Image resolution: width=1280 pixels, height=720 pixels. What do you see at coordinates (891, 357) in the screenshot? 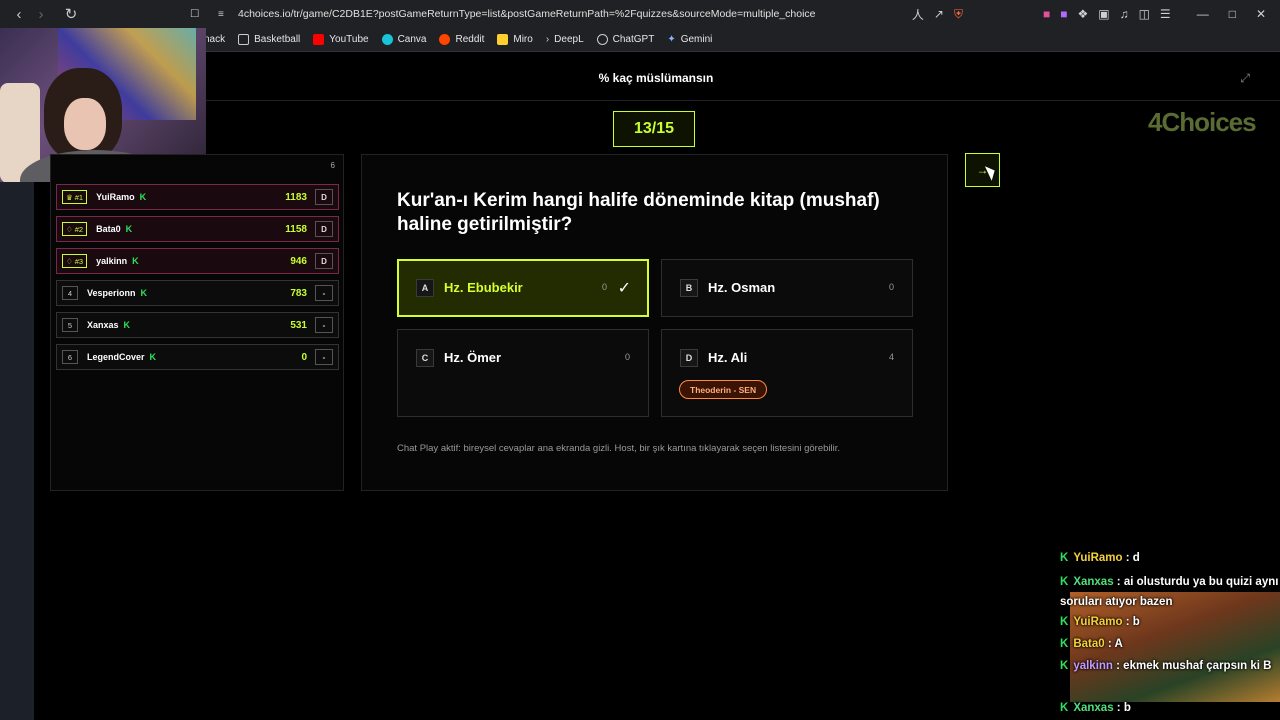
I see `option-count: 4` at bounding box center [891, 357].